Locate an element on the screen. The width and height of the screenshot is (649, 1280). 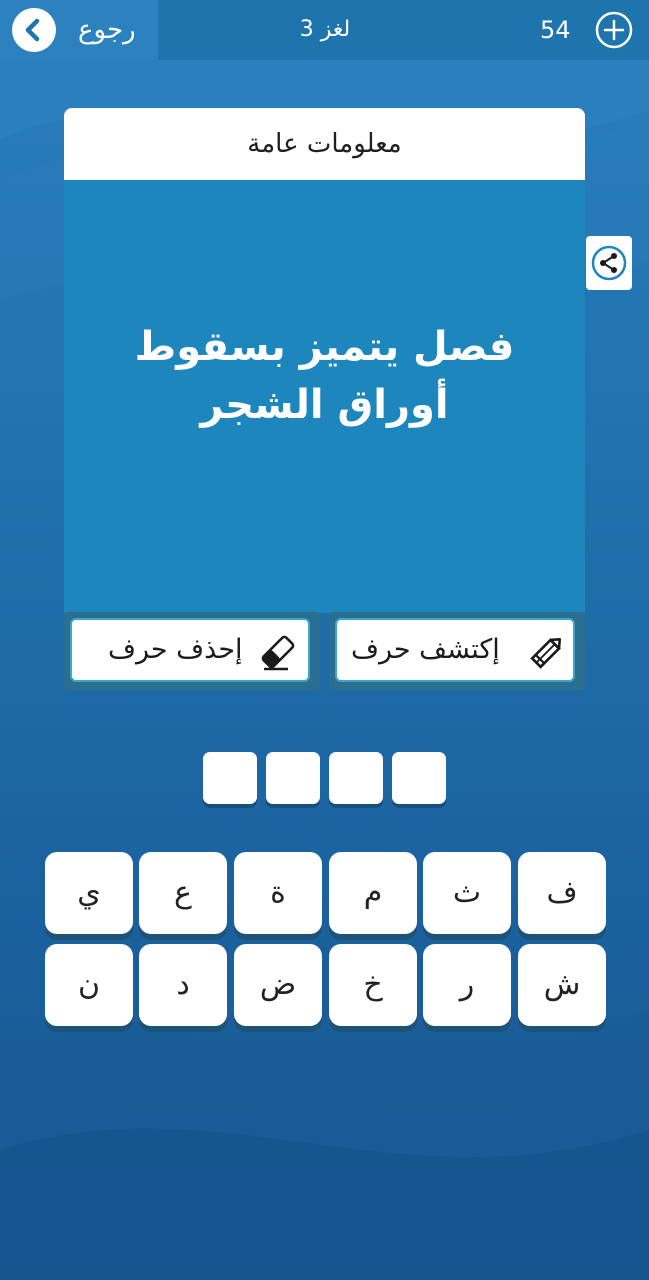
letter-key: ش is located at coordinates (562, 985).